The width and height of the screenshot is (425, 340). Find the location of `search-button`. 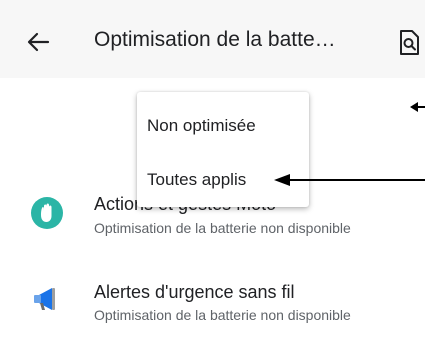

search-button is located at coordinates (410, 43).